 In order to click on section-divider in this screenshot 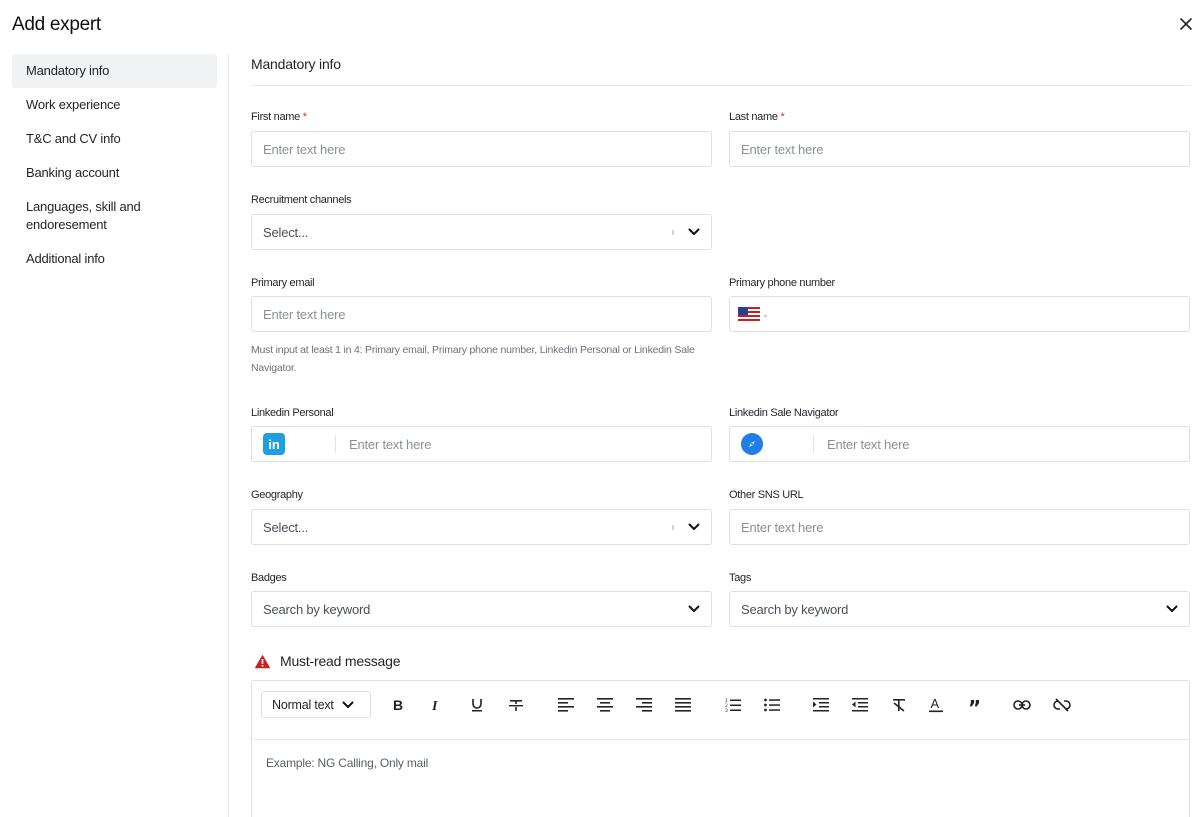, I will do `click(720, 85)`.